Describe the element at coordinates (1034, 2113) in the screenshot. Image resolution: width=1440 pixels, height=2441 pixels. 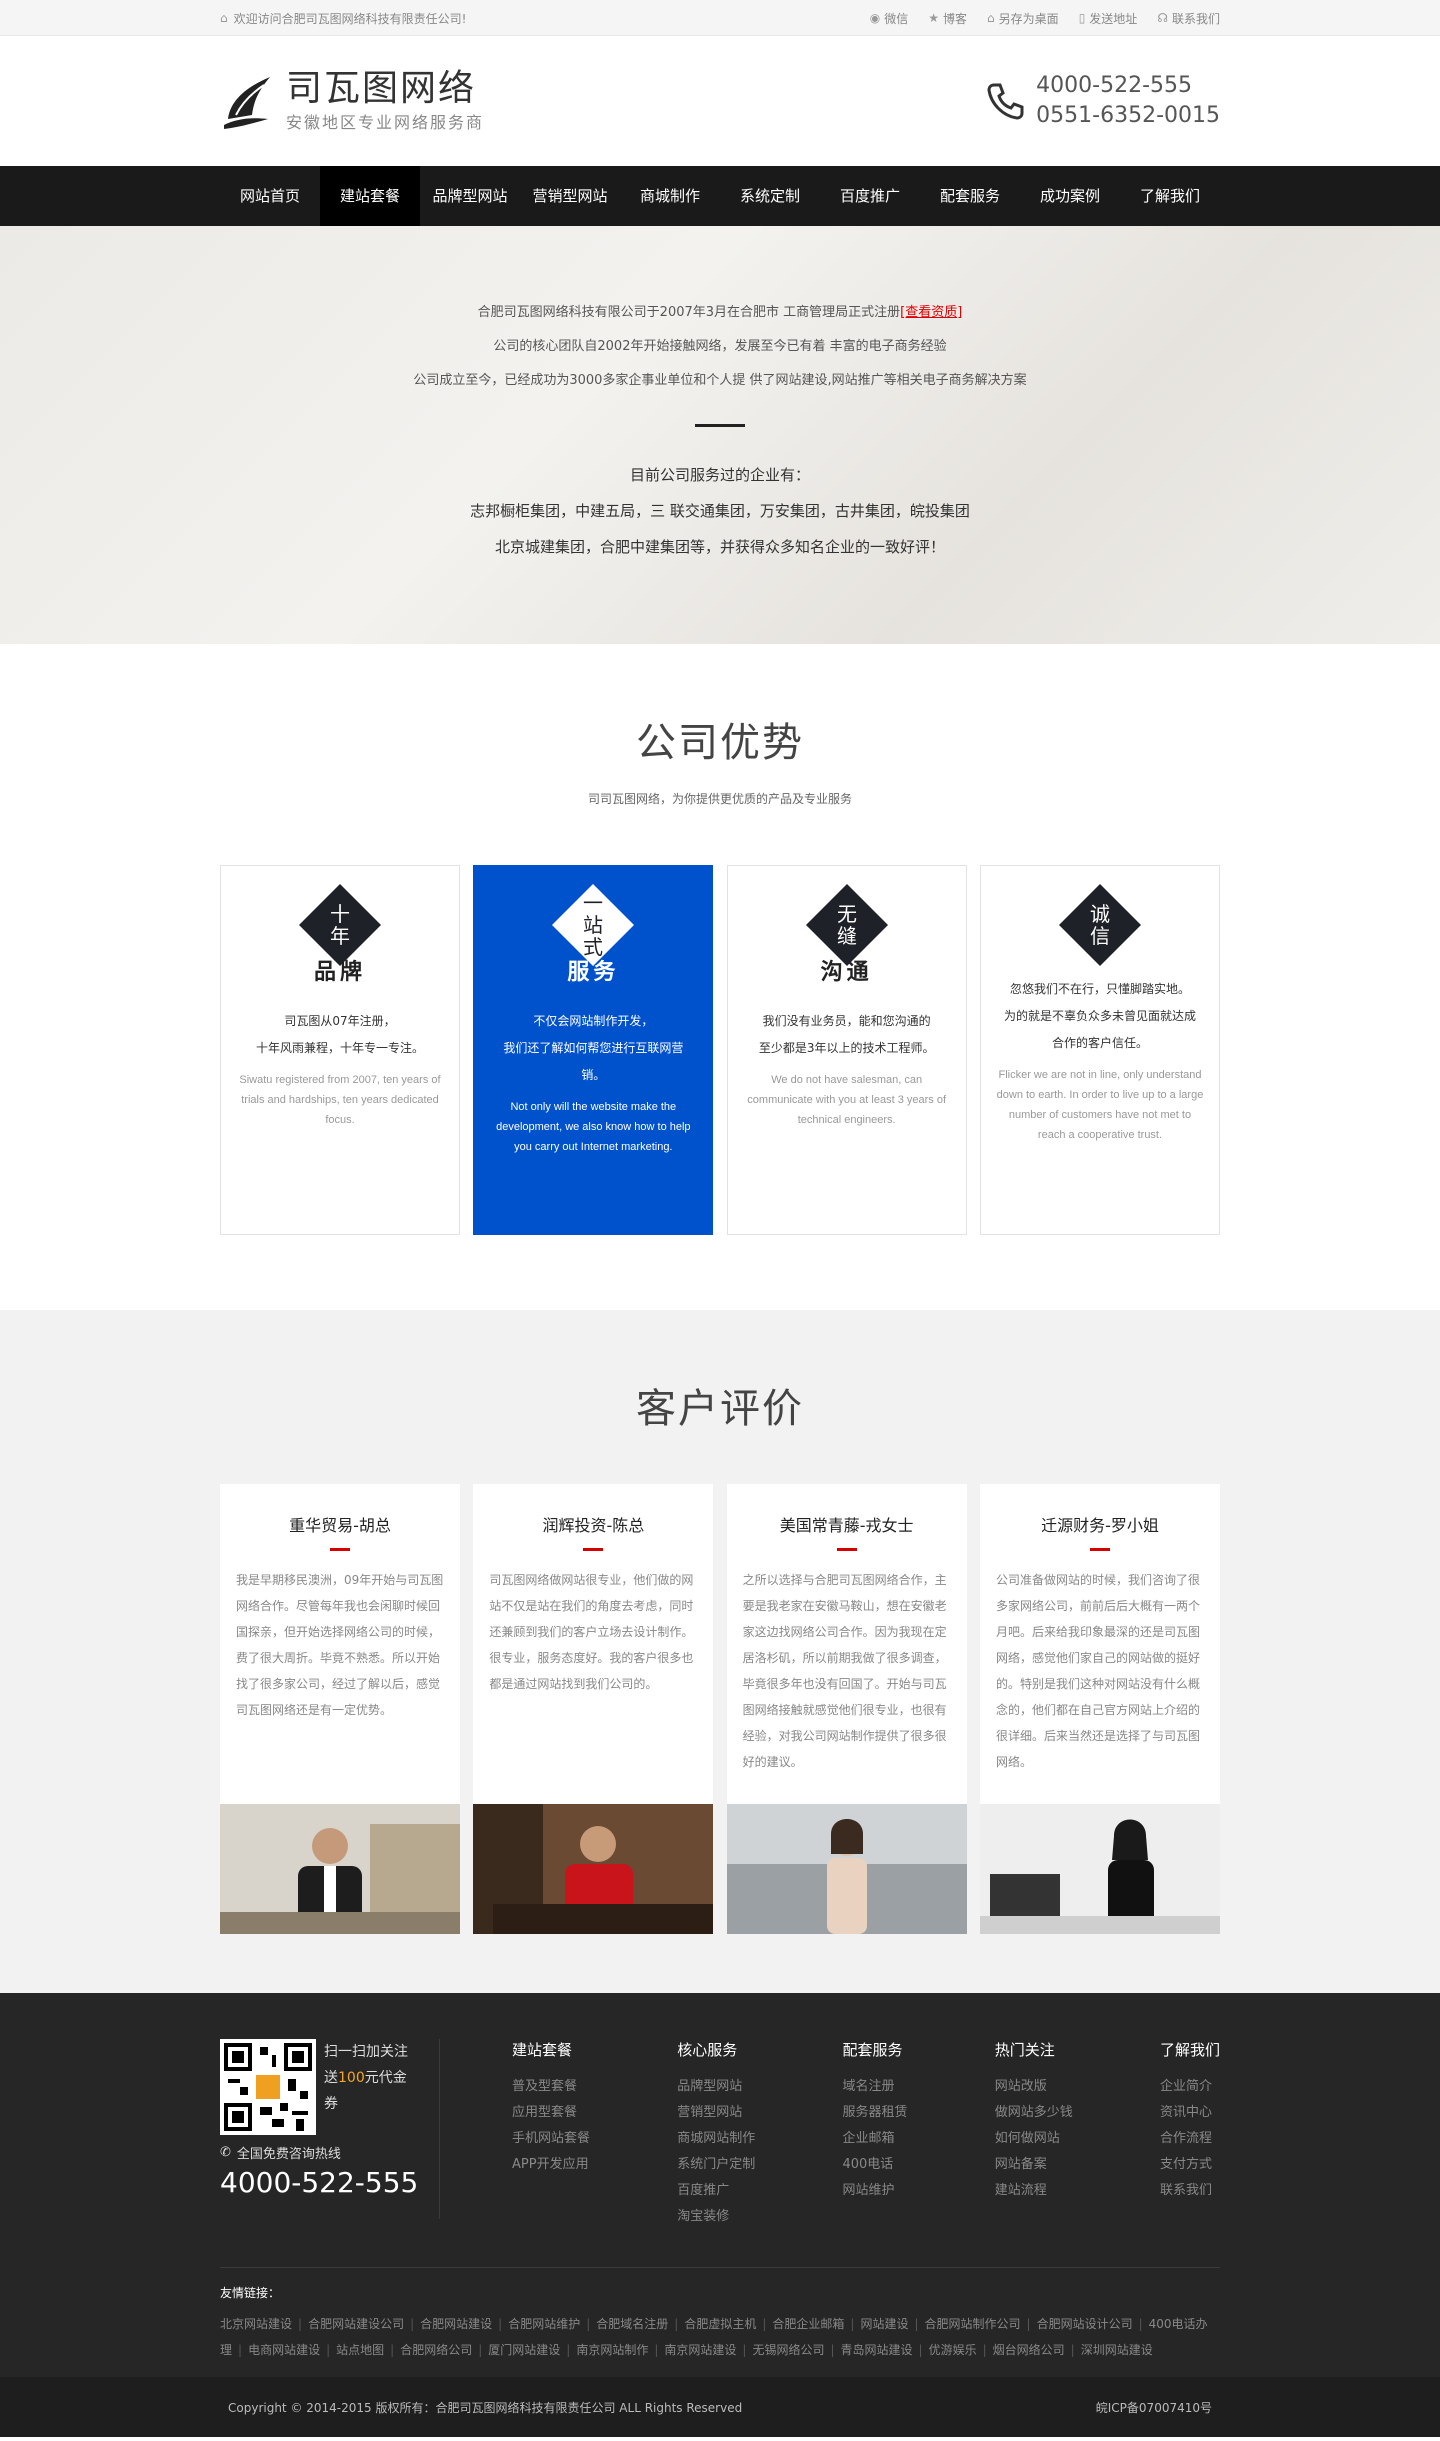
I see `footer-link: 做网站多少钱` at that location.